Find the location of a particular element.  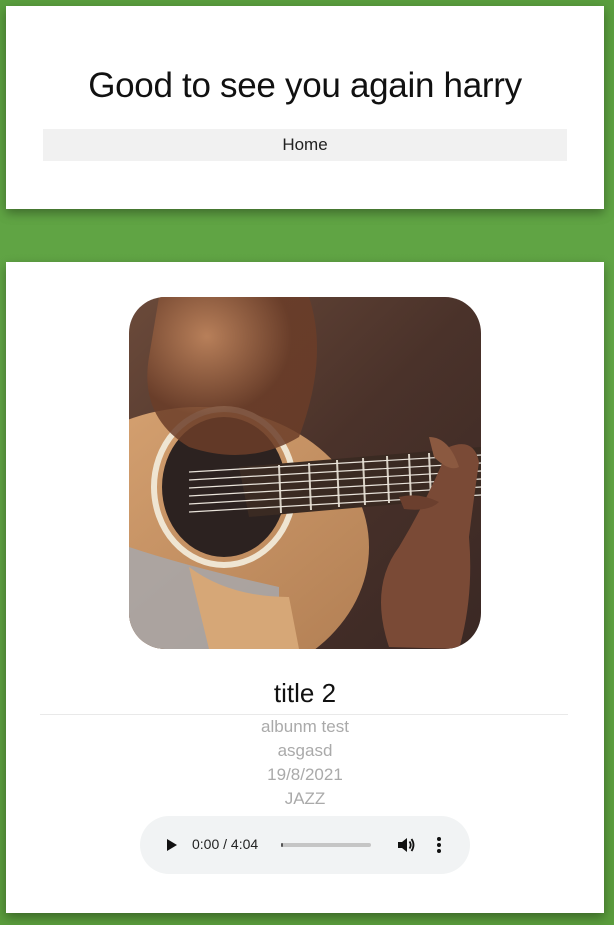

progress-fill is located at coordinates (282, 845).